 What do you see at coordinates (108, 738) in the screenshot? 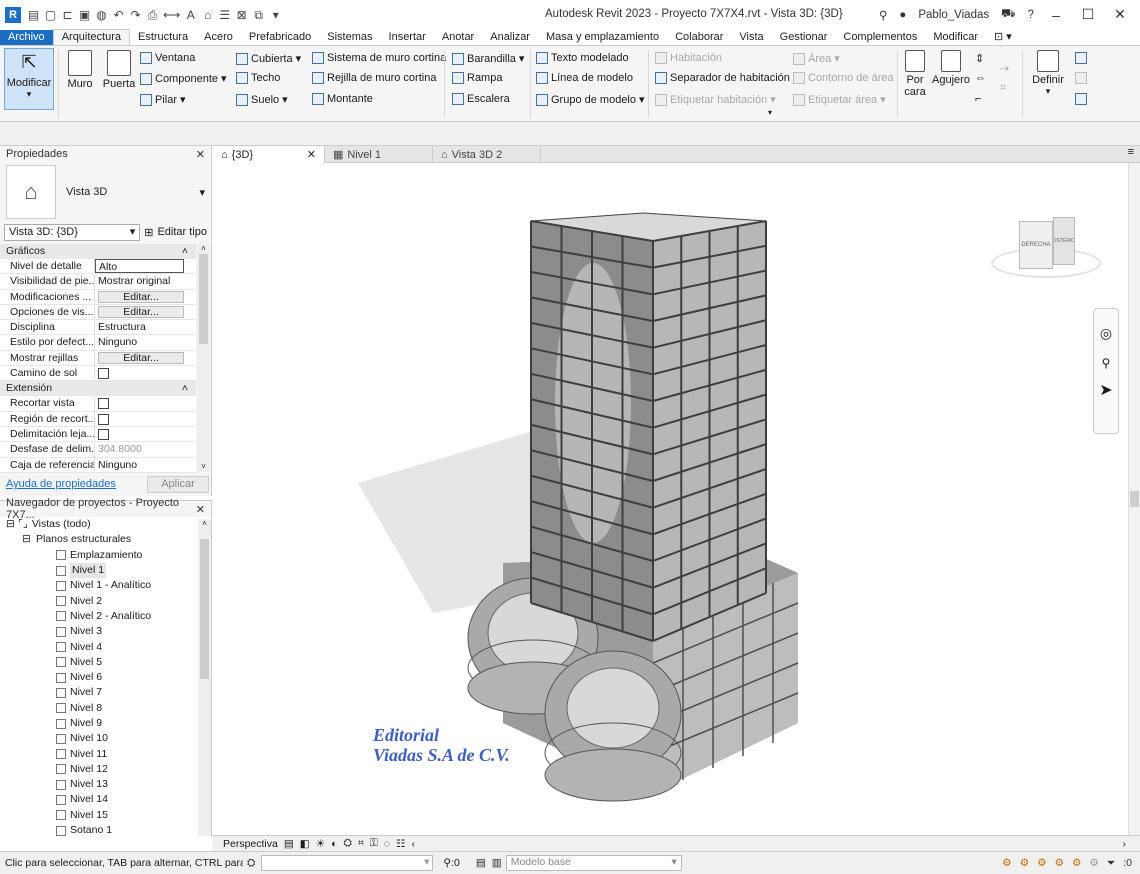
I see `browser-view-item: Nivel 10` at bounding box center [108, 738].